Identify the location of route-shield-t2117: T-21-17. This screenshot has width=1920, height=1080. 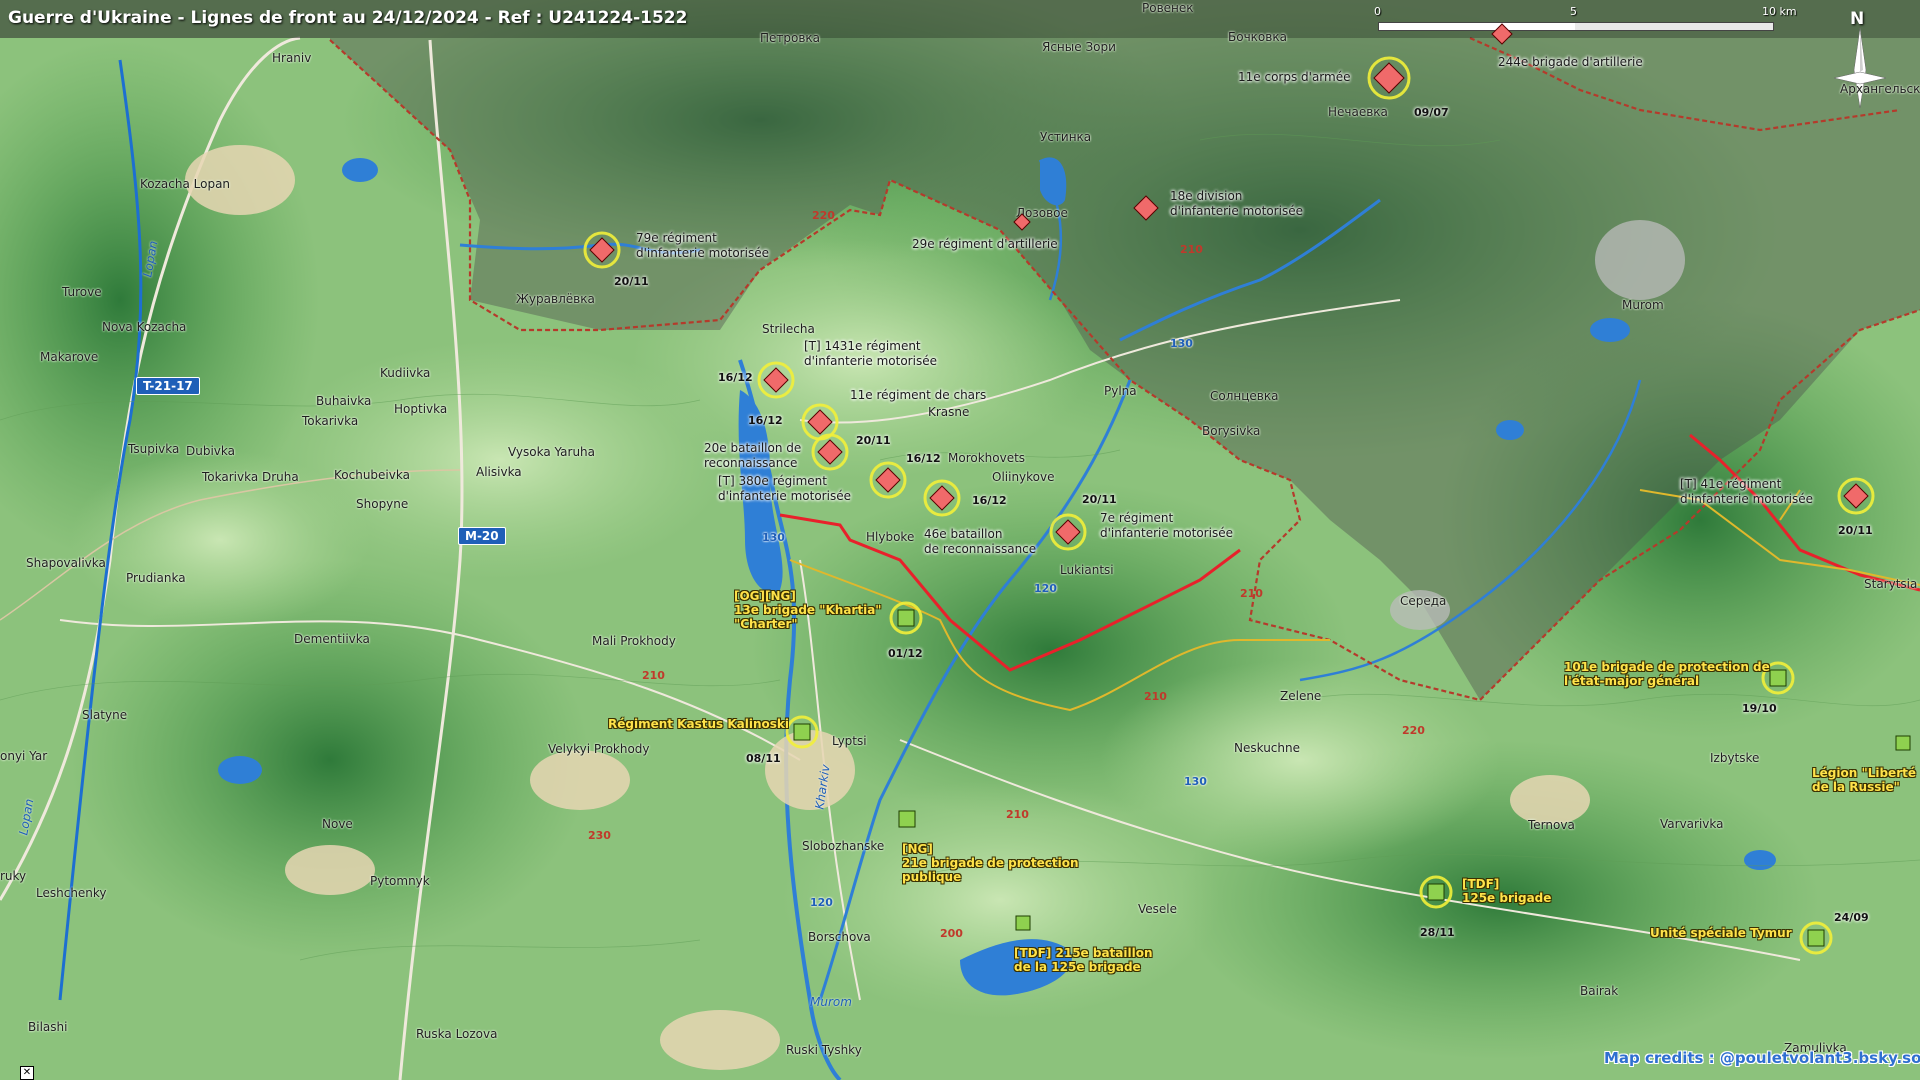
(168, 386).